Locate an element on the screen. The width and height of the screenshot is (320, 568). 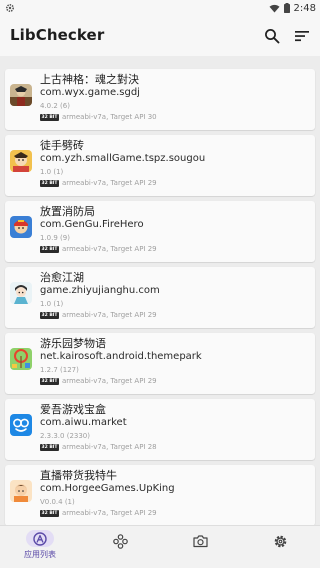
camera-icon is located at coordinates (200, 541).